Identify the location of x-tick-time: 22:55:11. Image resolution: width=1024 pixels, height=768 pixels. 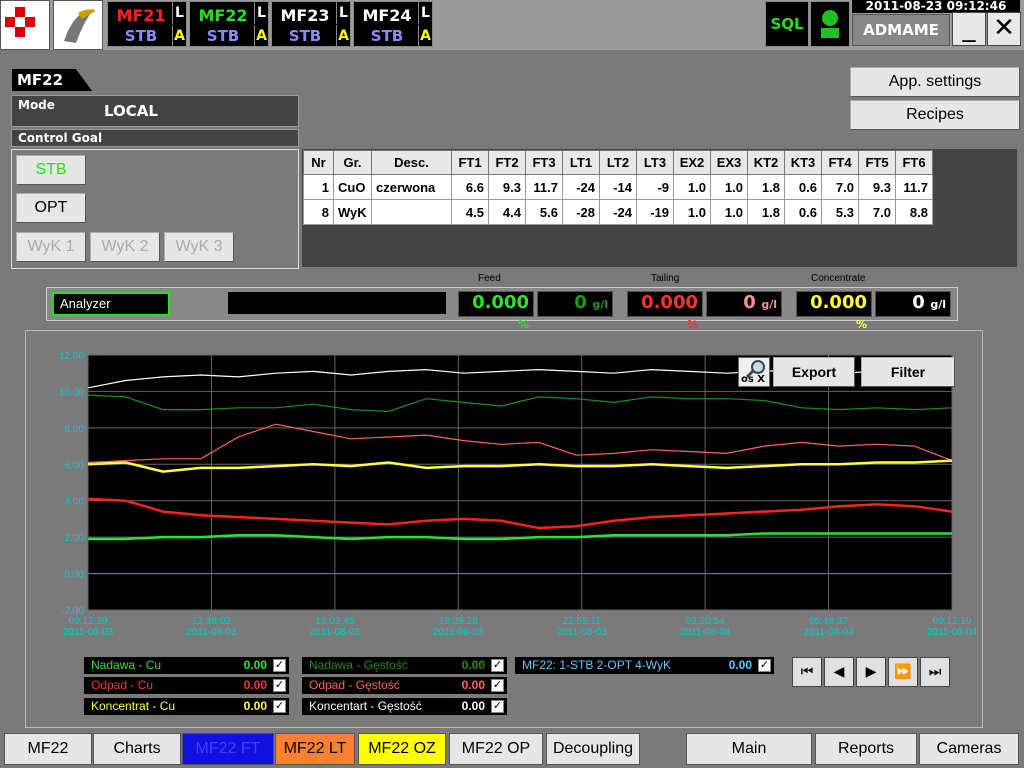
(582, 621).